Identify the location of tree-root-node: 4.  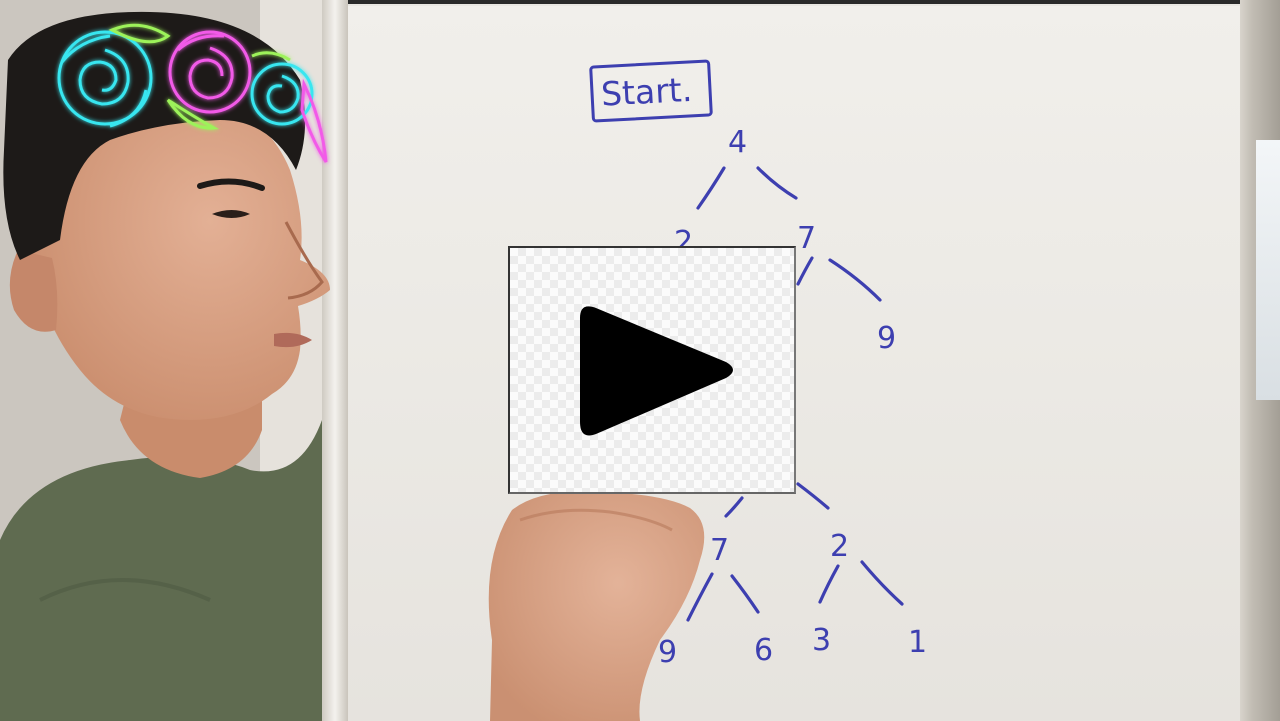
(737, 142).